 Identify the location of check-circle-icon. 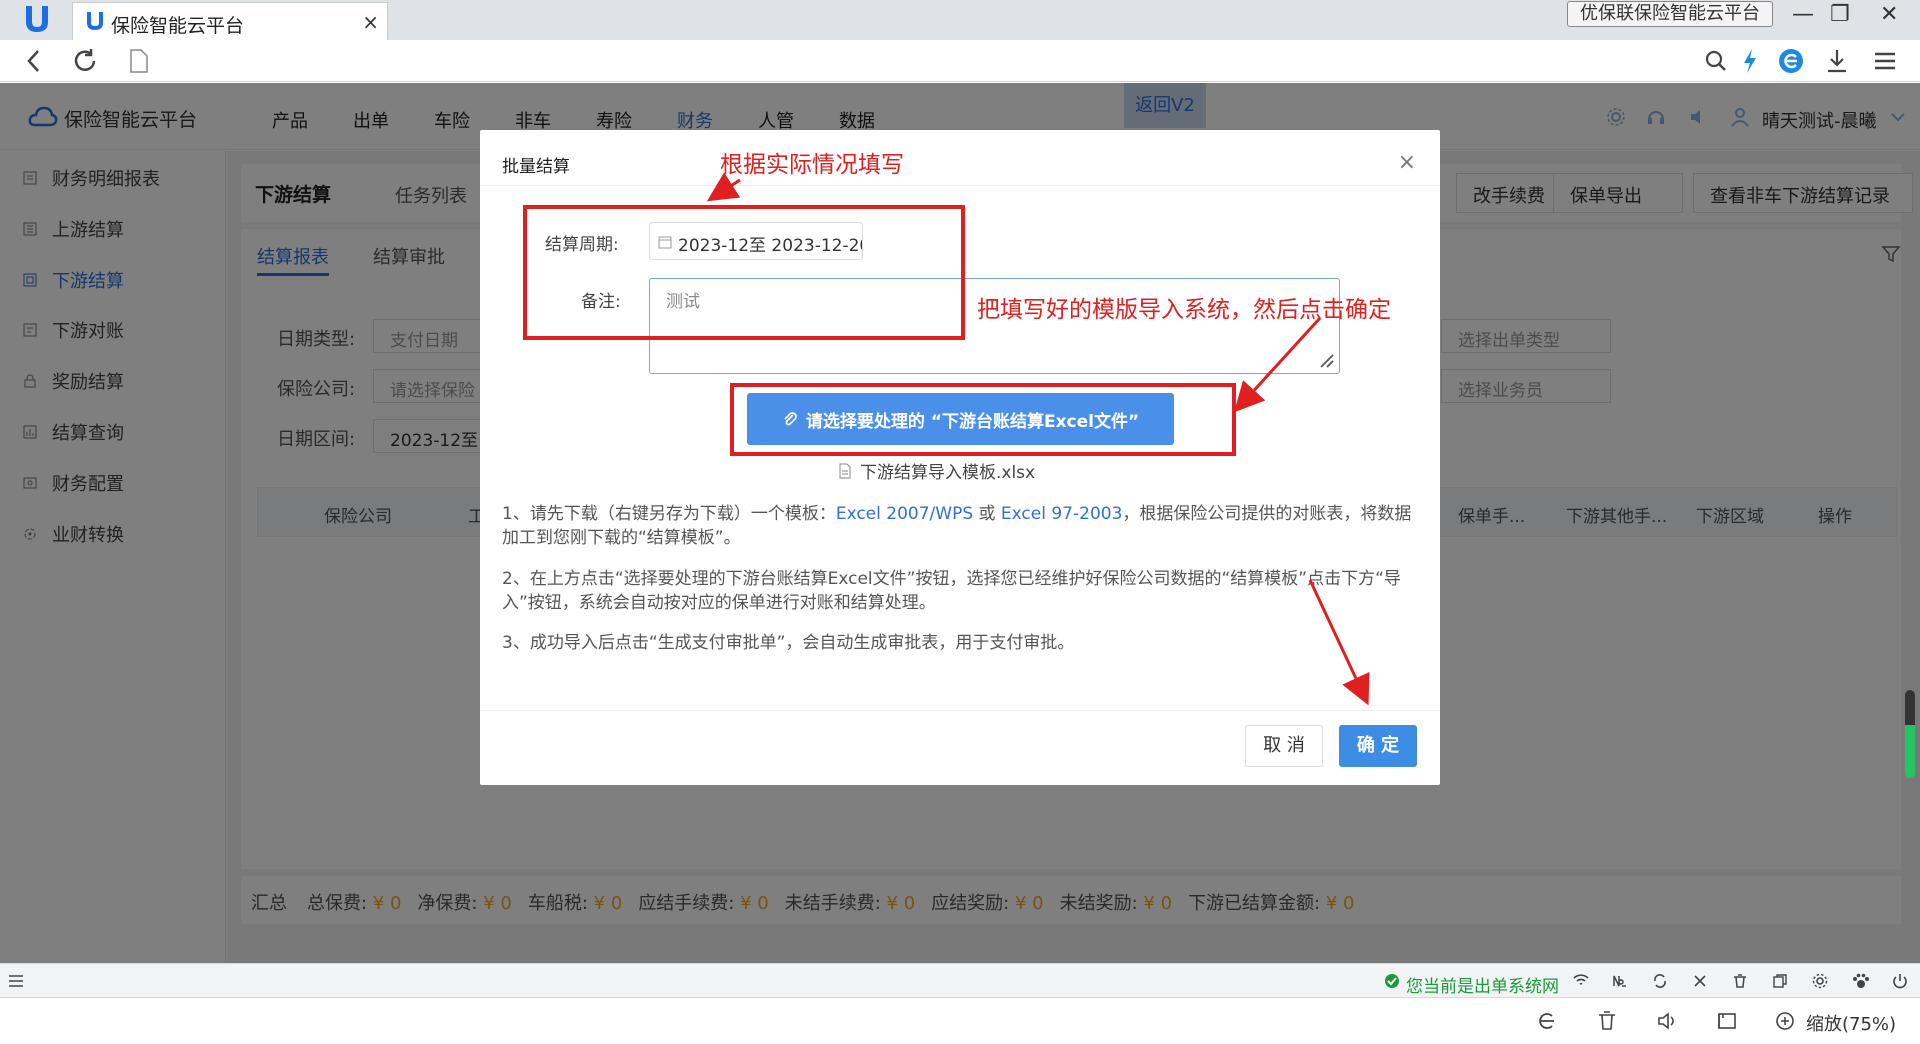
(1392, 981).